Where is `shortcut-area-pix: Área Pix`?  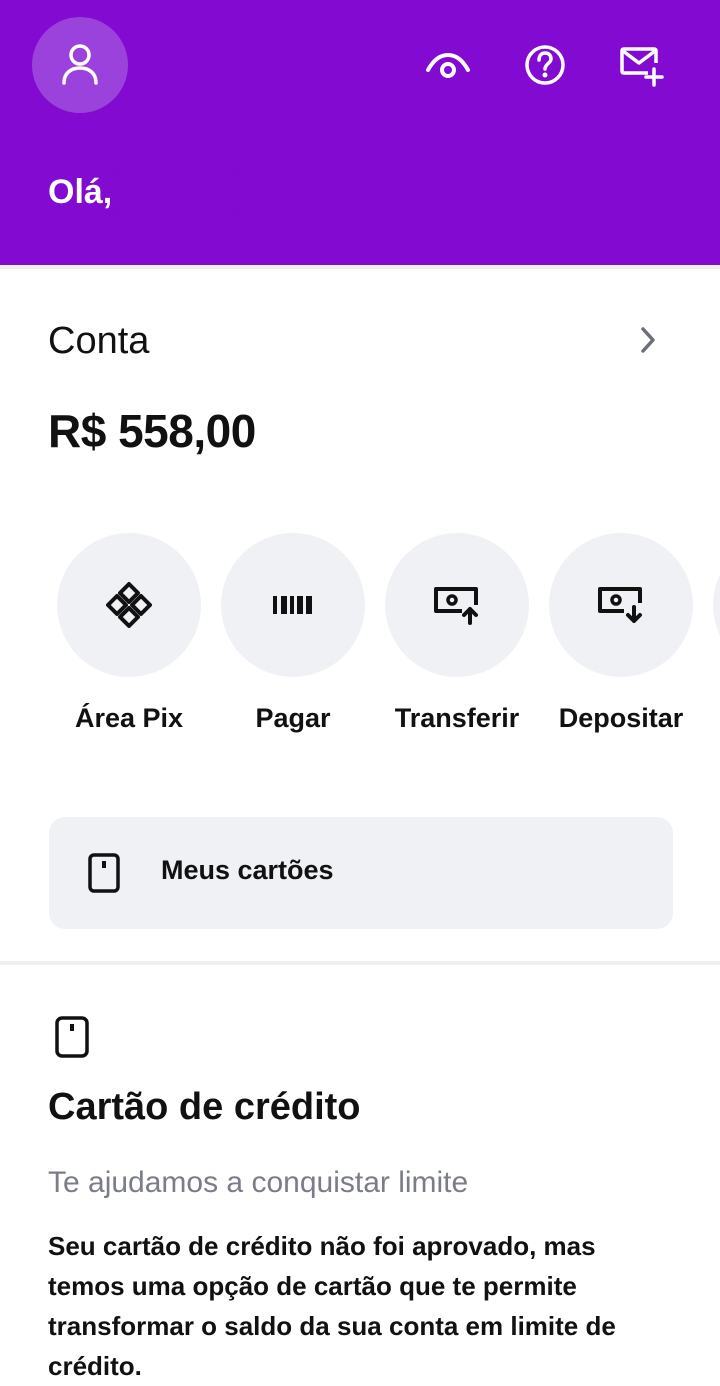
shortcut-area-pix: Área Pix is located at coordinates (129, 638).